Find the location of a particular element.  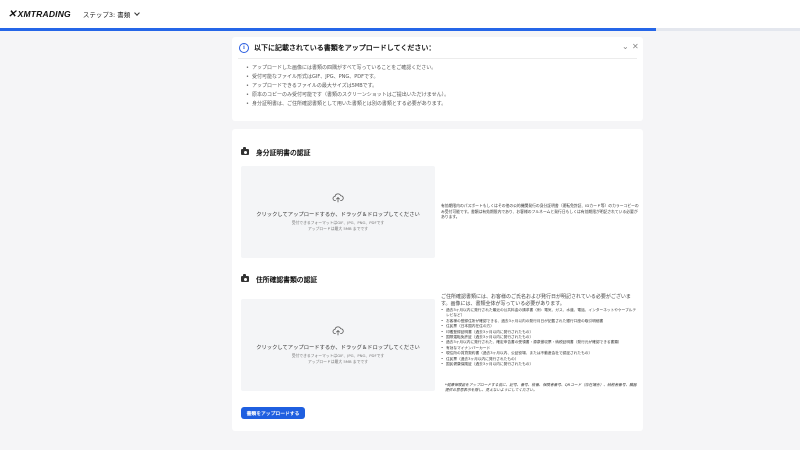

address-title-text: 住所確認書類の認証 is located at coordinates (287, 280).